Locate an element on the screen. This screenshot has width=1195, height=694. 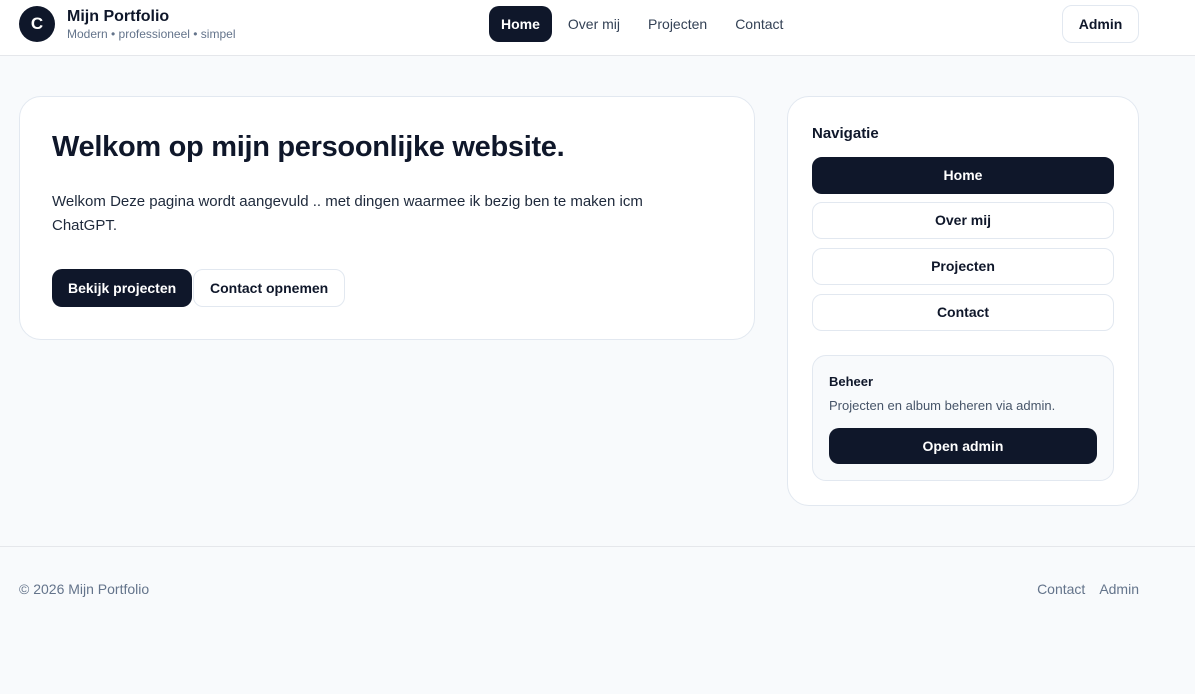
nav-home: Home is located at coordinates (520, 24).